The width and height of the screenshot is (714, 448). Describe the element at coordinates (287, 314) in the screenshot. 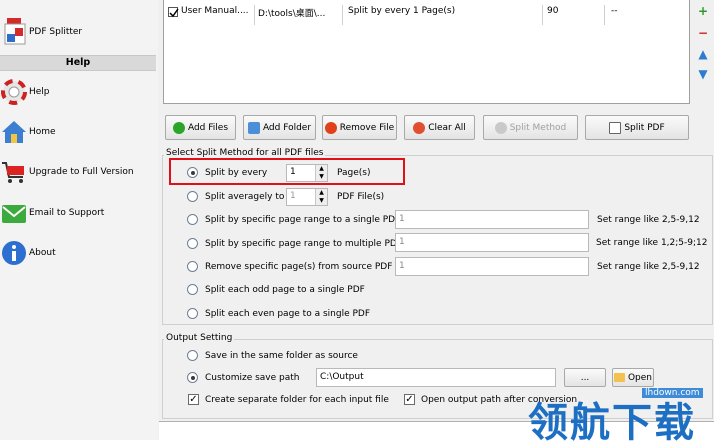

I see `split-even-label: Split each even page to a single PDF` at that location.